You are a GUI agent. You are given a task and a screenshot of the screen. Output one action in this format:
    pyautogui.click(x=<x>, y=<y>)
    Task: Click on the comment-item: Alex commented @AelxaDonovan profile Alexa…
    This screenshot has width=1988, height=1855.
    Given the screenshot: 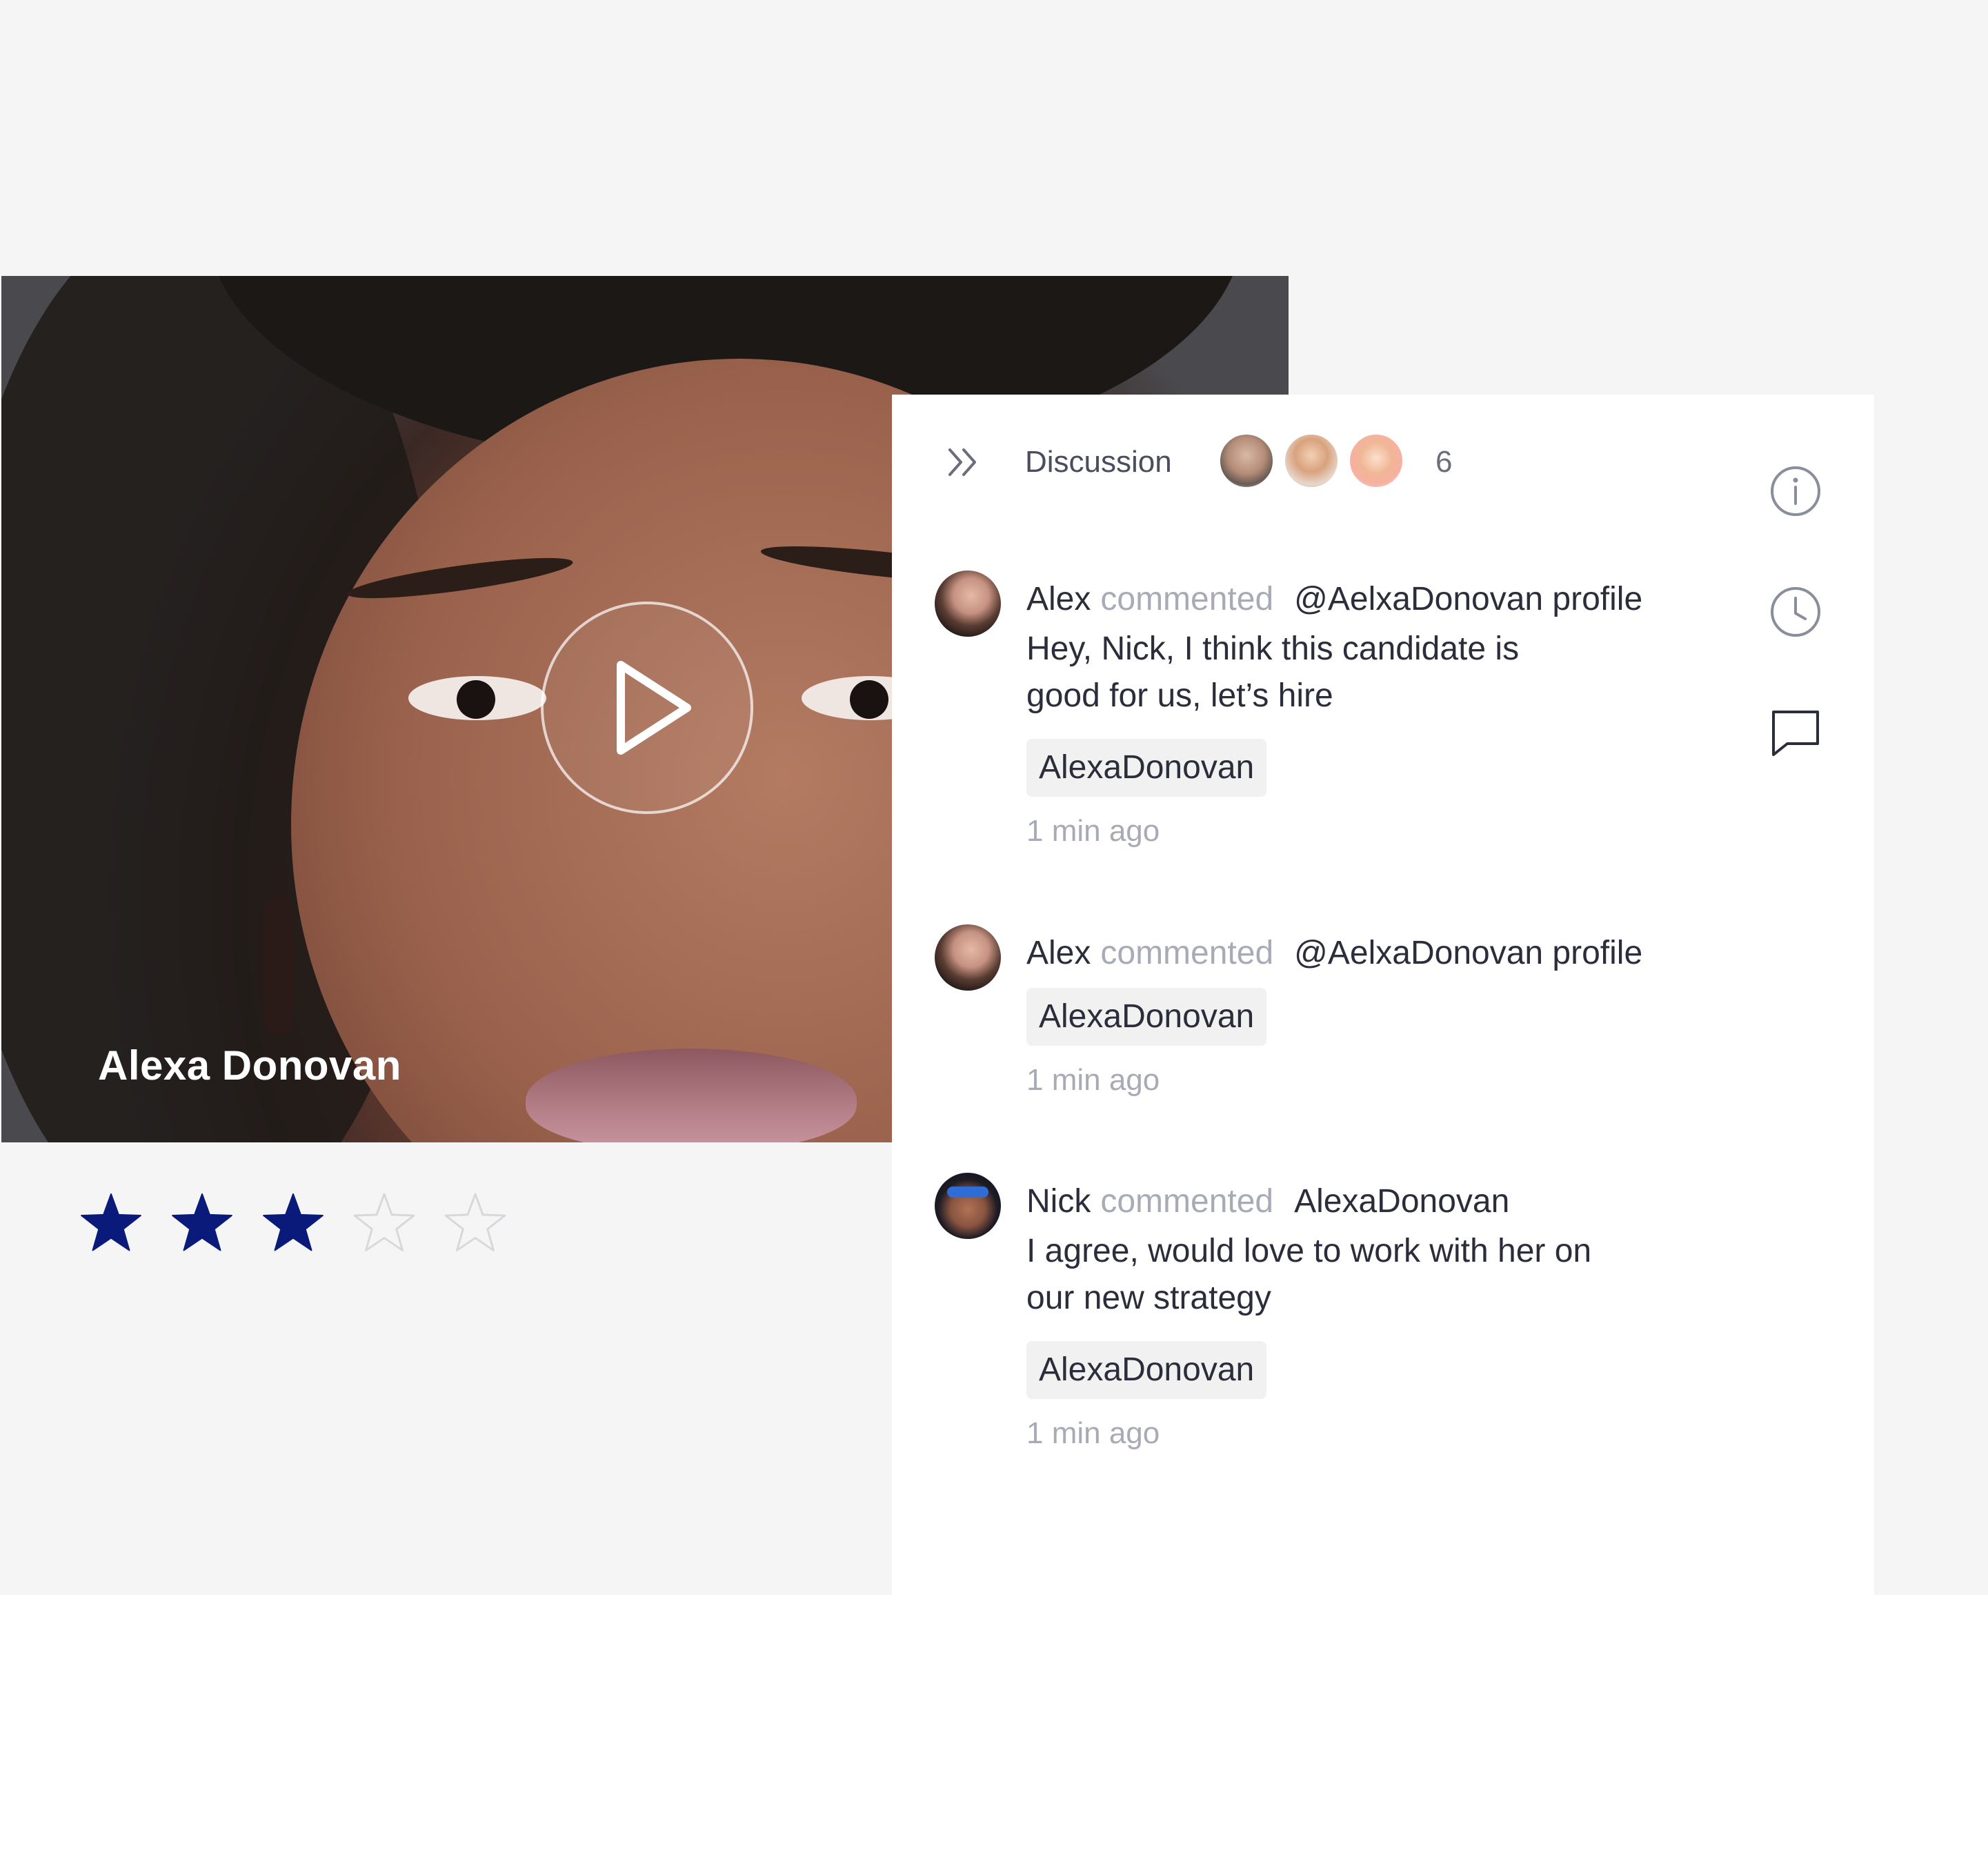 What is the action you would take?
    pyautogui.click(x=1348, y=1027)
    